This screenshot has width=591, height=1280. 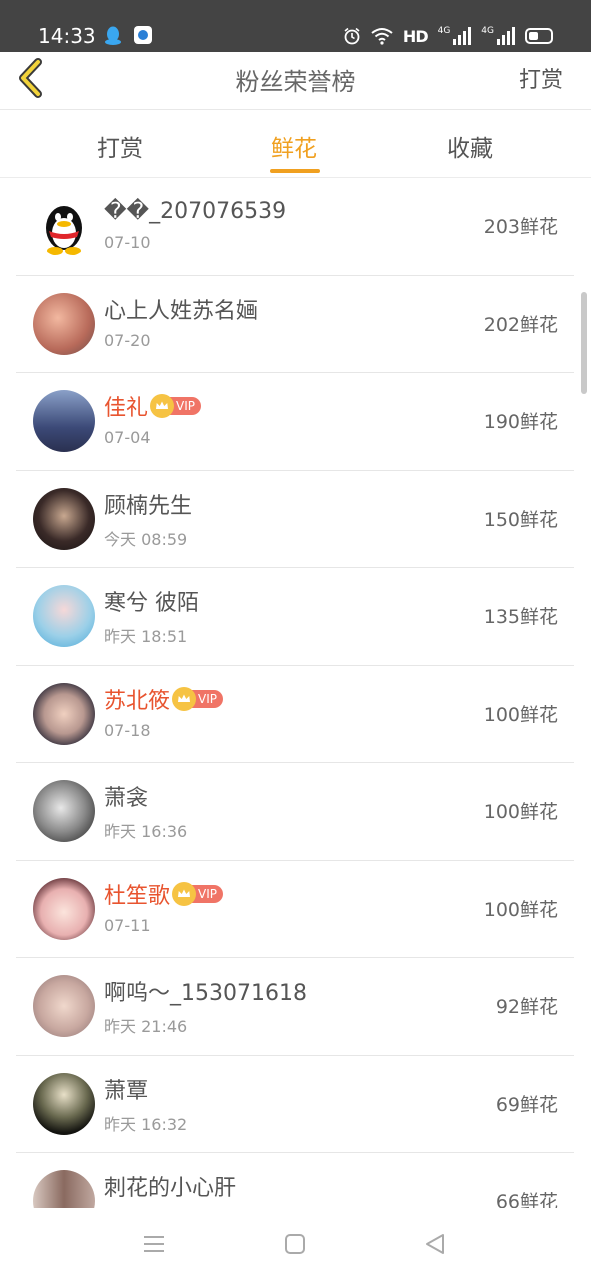 What do you see at coordinates (127, 340) in the screenshot?
I see `fan-date: 07-20` at bounding box center [127, 340].